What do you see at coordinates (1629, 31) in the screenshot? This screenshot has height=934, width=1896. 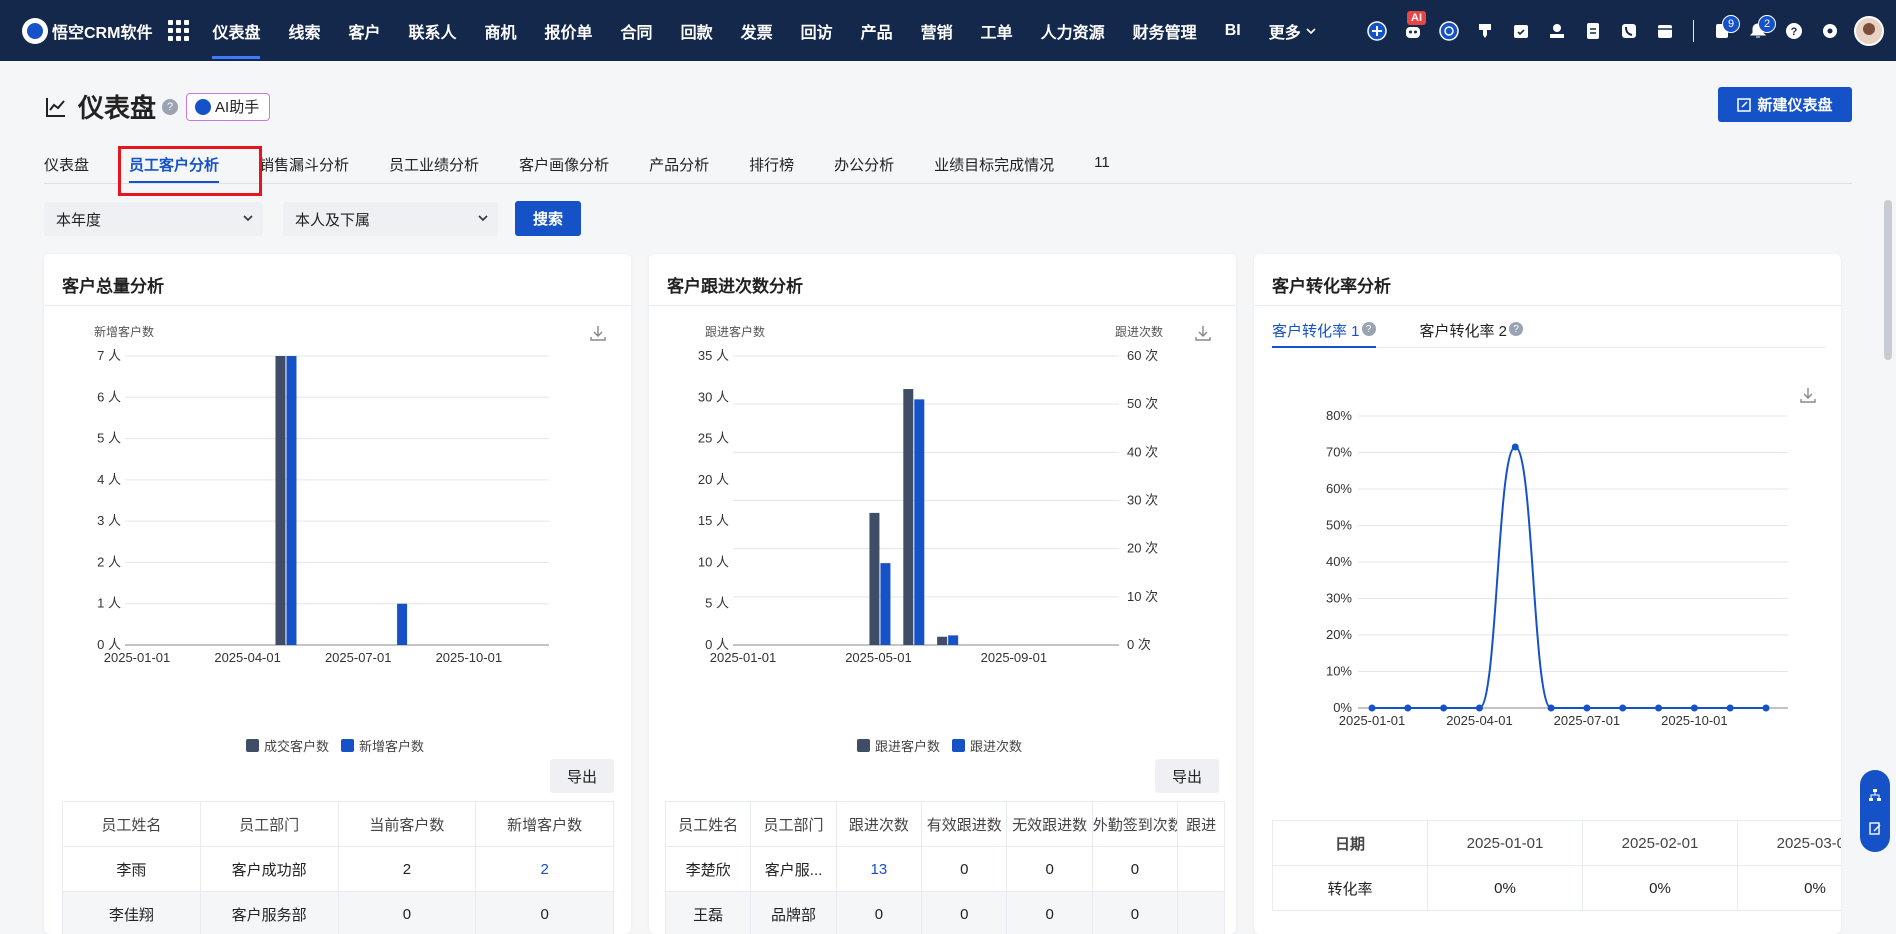 I see `phone-icon` at bounding box center [1629, 31].